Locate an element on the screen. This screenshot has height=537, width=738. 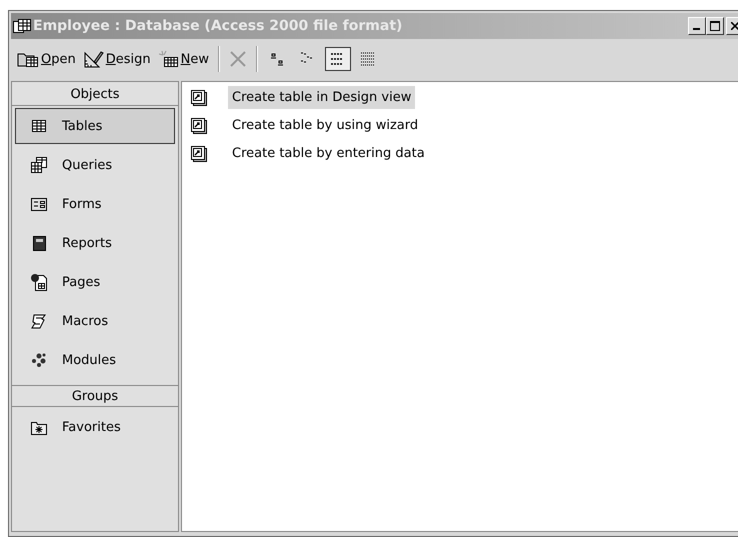
design-button: Design is located at coordinates (117, 59).